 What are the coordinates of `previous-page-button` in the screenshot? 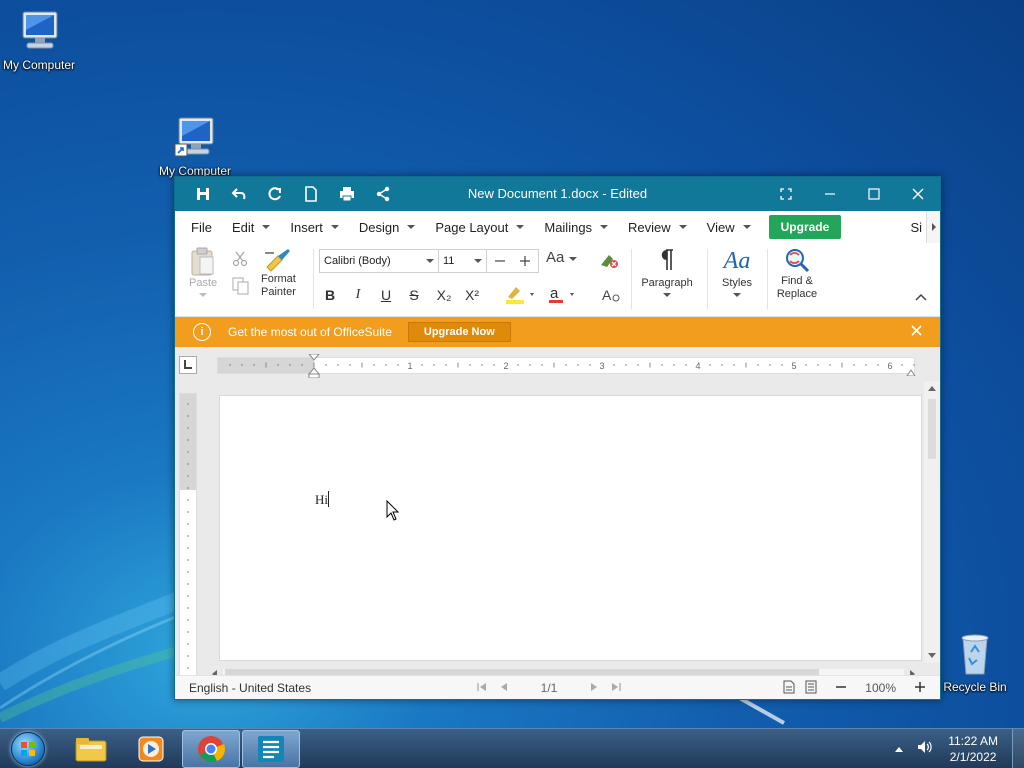 It's located at (504, 688).